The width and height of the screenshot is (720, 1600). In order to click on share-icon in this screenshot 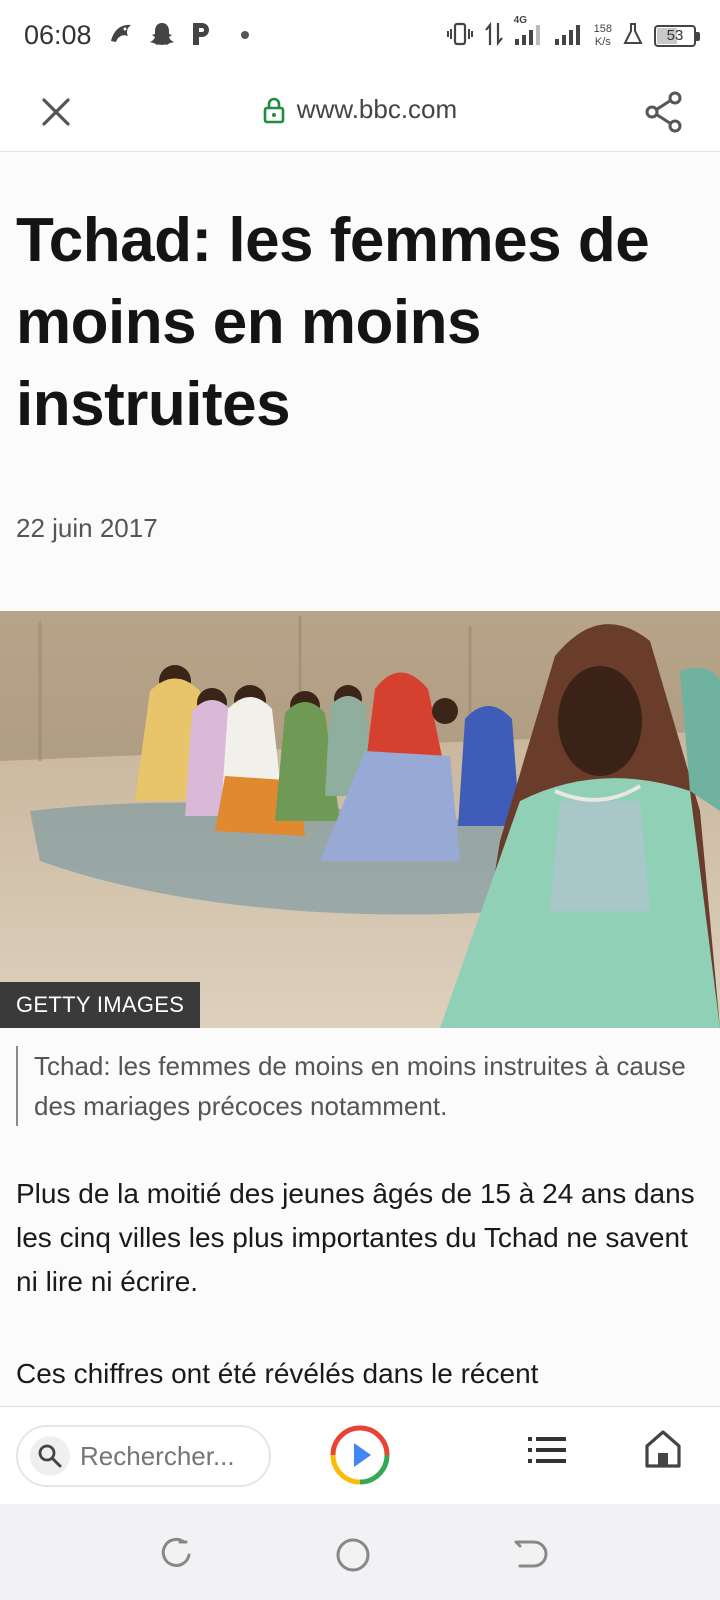, I will do `click(663, 112)`.